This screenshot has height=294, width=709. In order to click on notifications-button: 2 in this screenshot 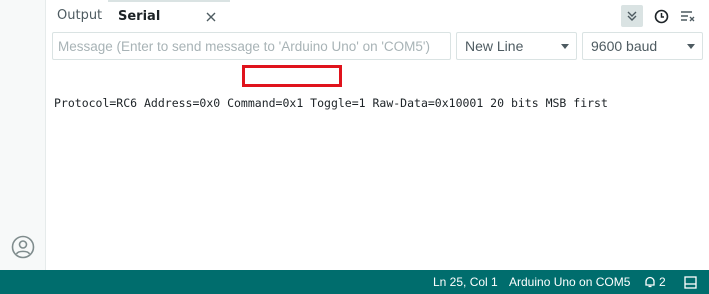, I will do `click(655, 282)`.